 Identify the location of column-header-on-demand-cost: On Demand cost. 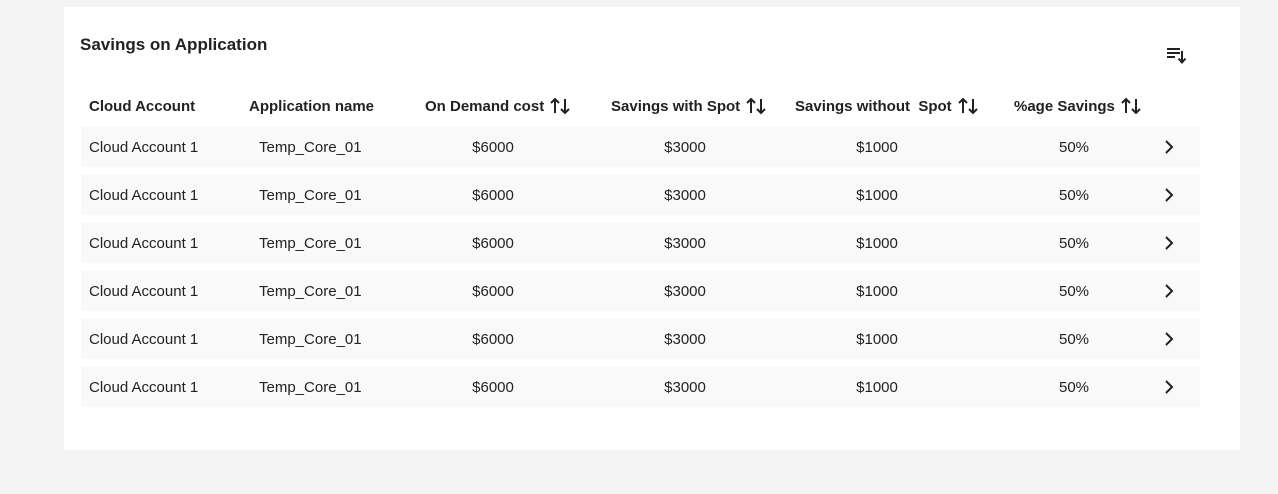
(498, 106).